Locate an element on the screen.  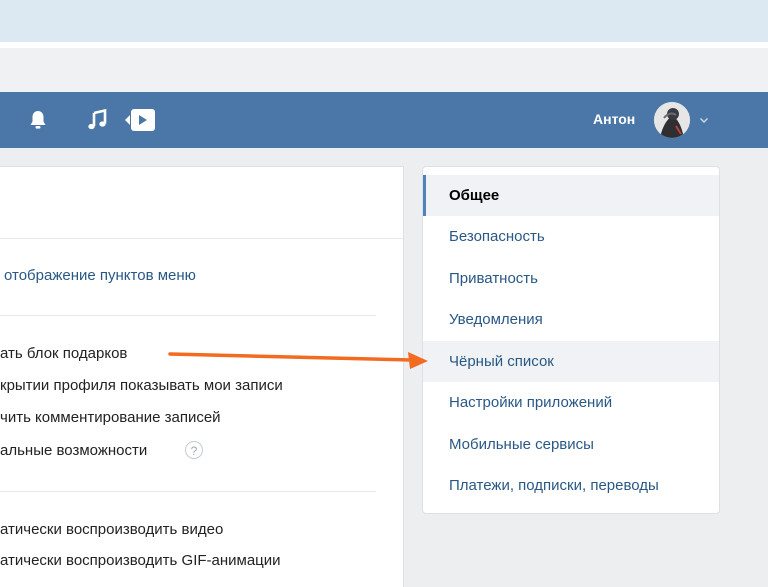
sidebar-item-app-settings: Настройки приложений is located at coordinates (571, 402).